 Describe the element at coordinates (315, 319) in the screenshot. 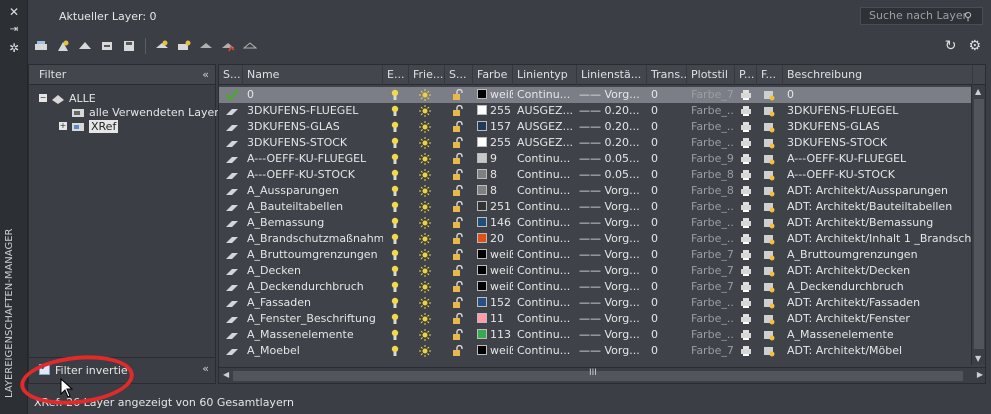

I see `layer-name: A_Fenster_Beschriftung` at that location.